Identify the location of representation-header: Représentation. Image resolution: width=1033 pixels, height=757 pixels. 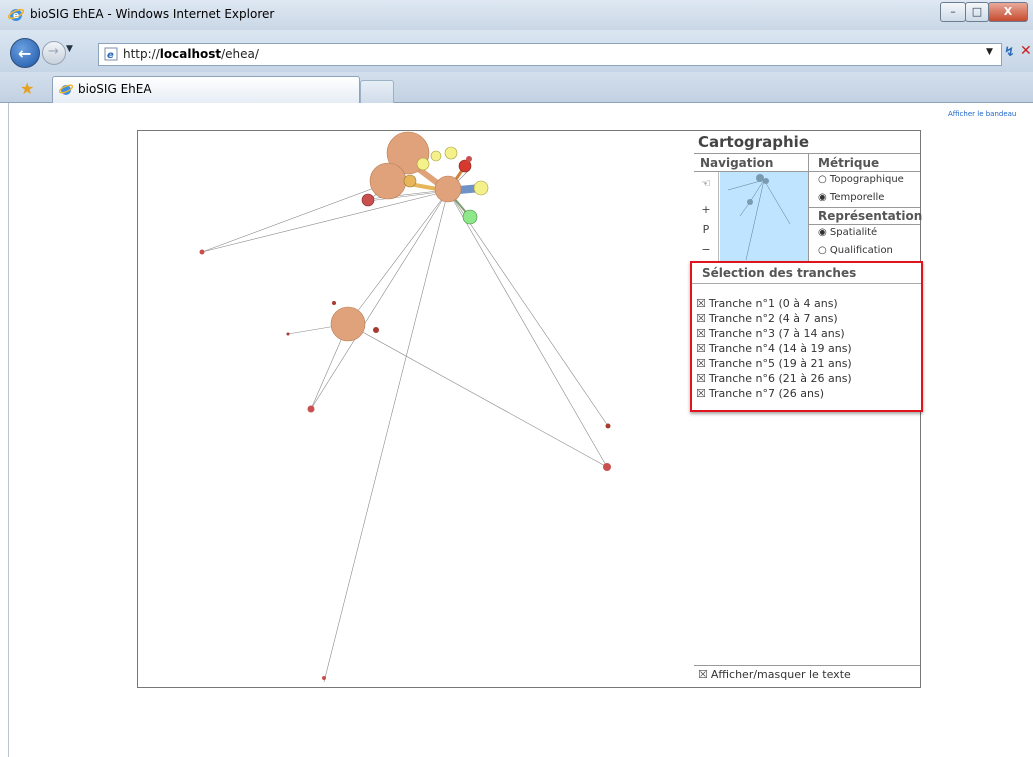
(870, 216).